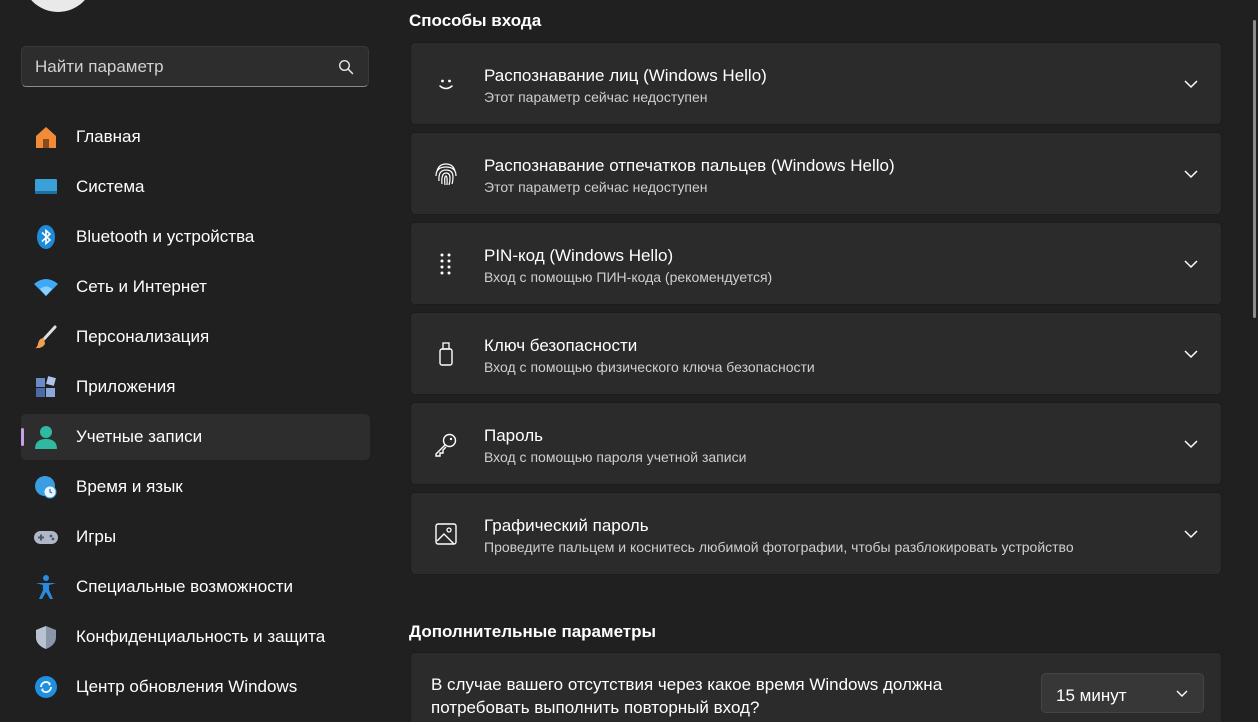  What do you see at coordinates (46, 386) in the screenshot?
I see `apps-icon` at bounding box center [46, 386].